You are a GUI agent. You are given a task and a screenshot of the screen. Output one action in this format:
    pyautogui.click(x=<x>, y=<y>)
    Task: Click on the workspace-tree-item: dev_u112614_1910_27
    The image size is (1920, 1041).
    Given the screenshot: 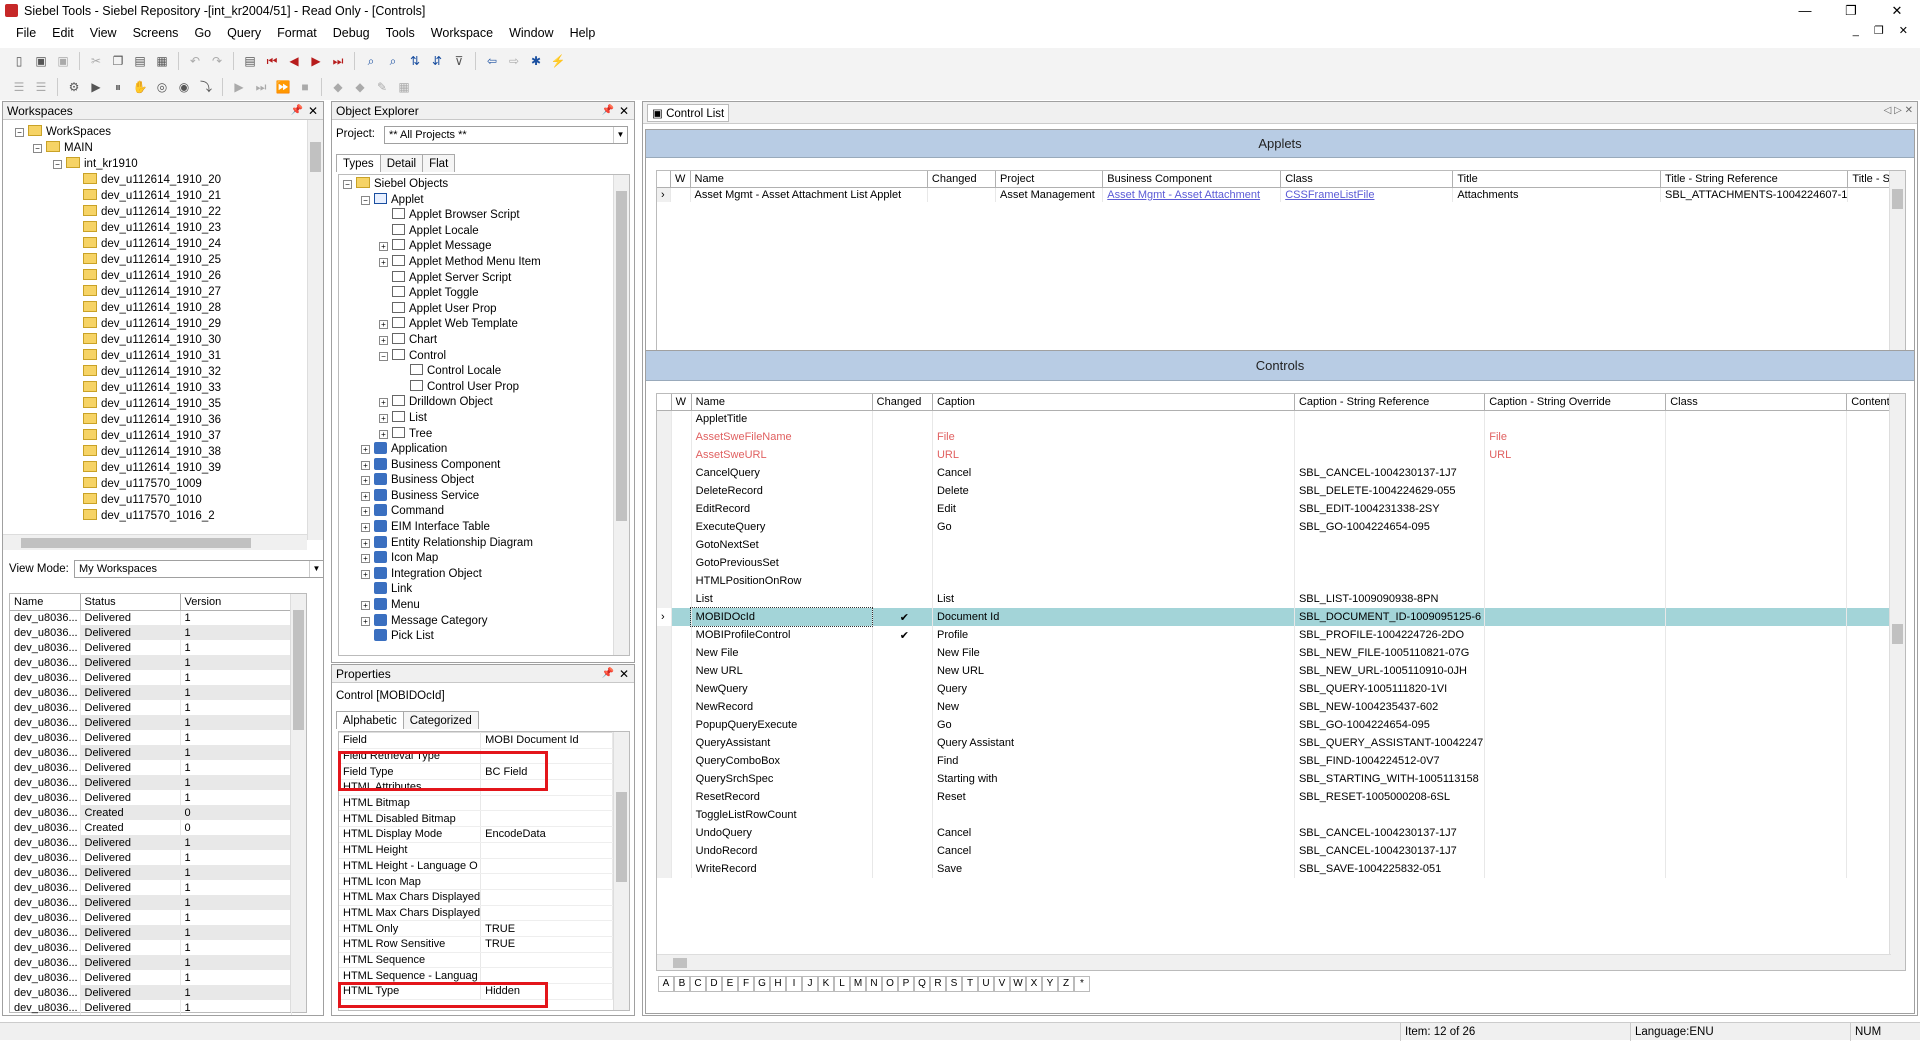 What is the action you would take?
    pyautogui.click(x=163, y=292)
    